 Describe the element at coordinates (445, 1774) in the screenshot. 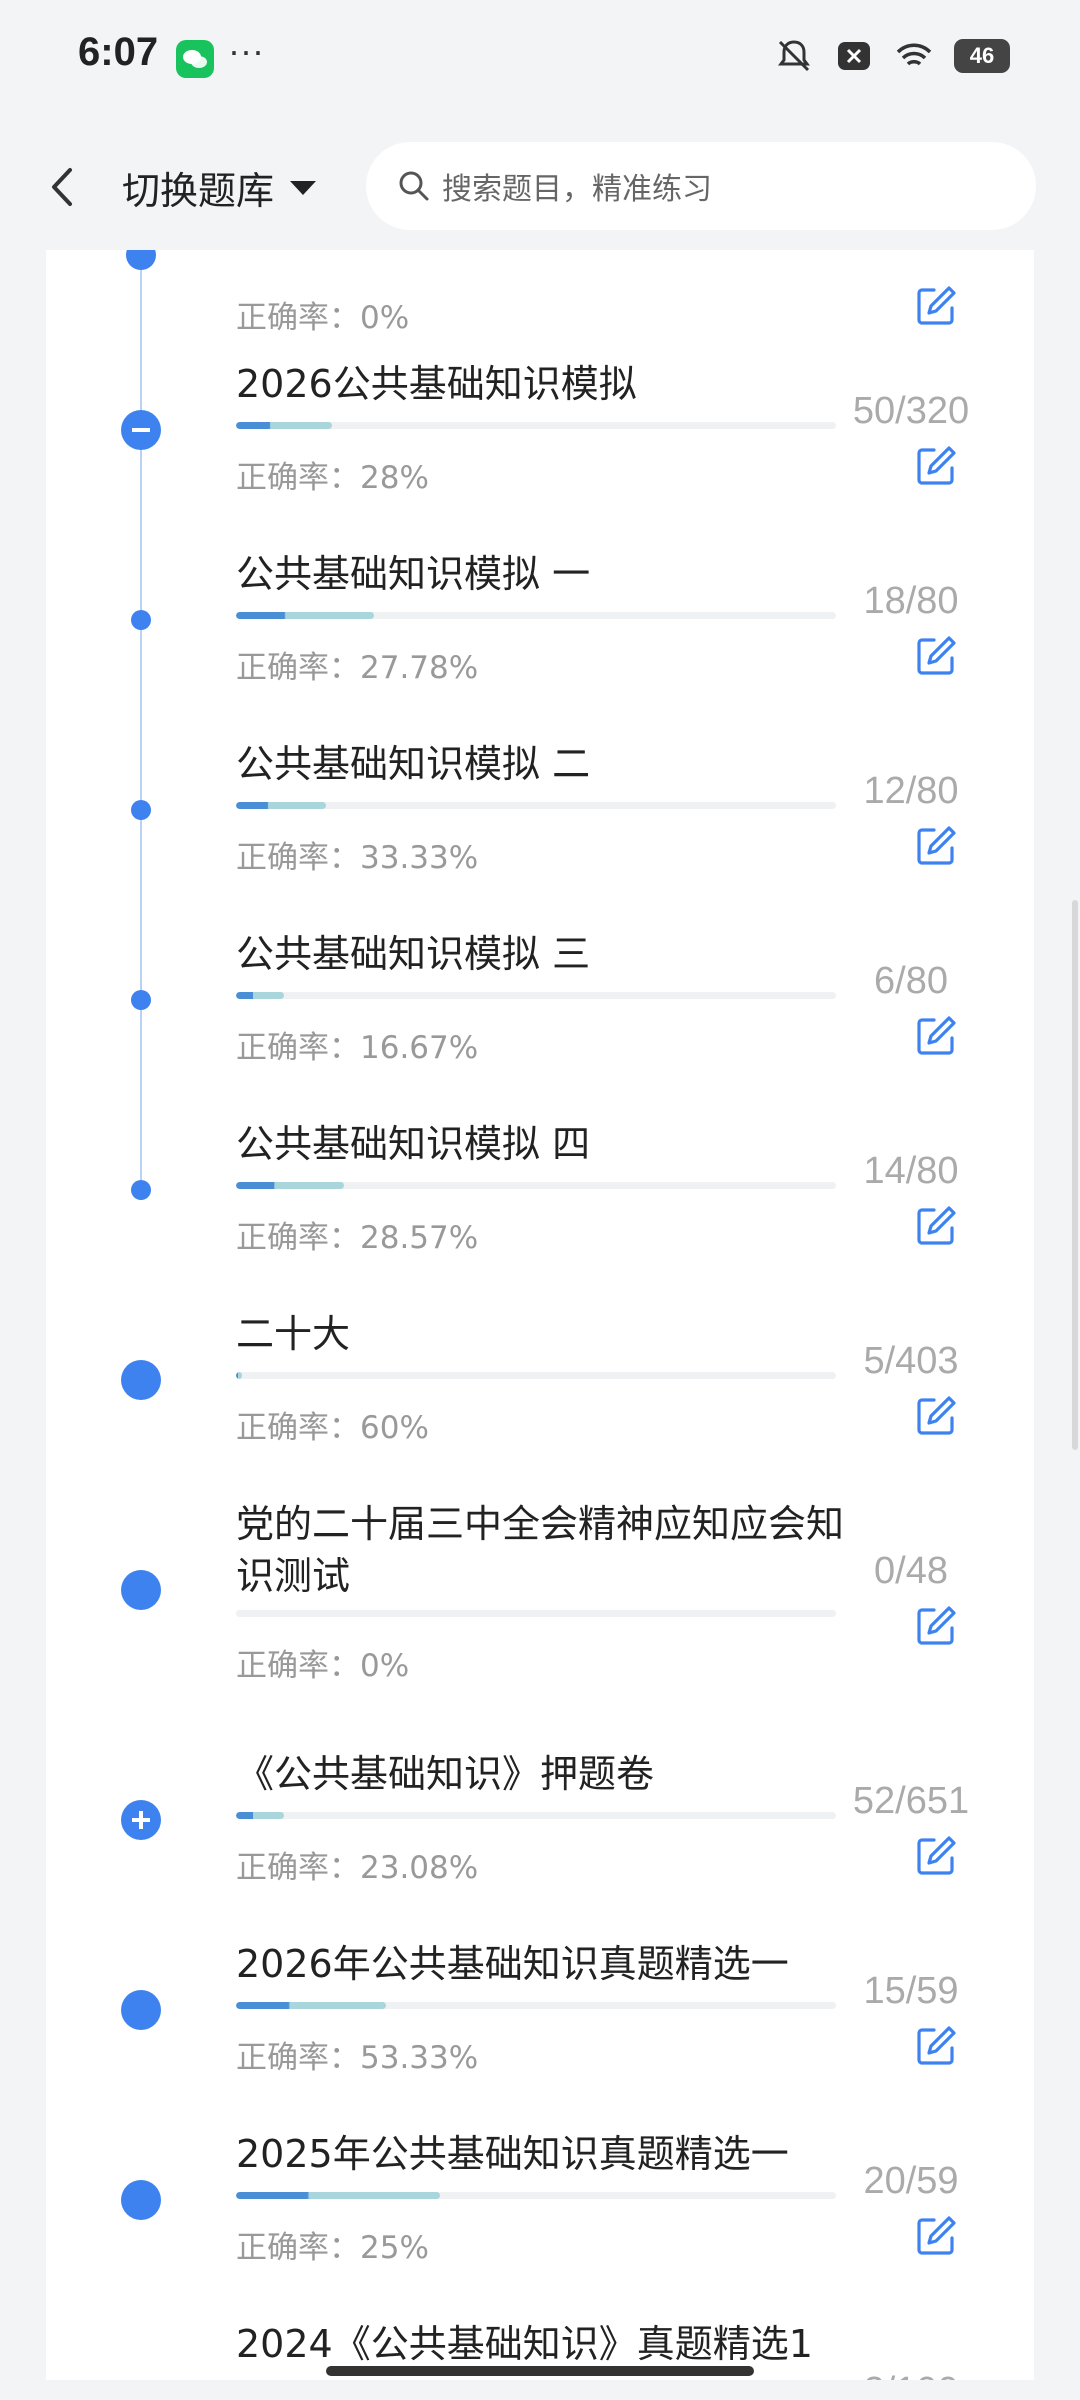

I see `item-title: 《公共基础知识》押题卷` at that location.